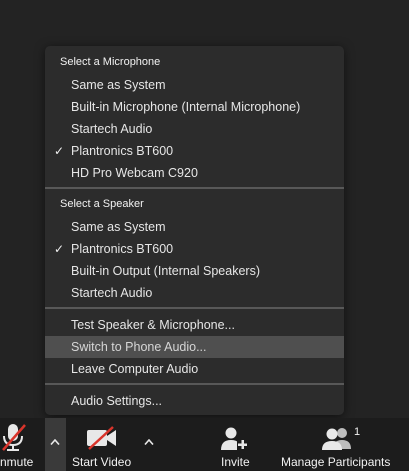 This screenshot has width=409, height=471. Describe the element at coordinates (336, 462) in the screenshot. I see `manage-participants-label: Manage Participants` at that location.